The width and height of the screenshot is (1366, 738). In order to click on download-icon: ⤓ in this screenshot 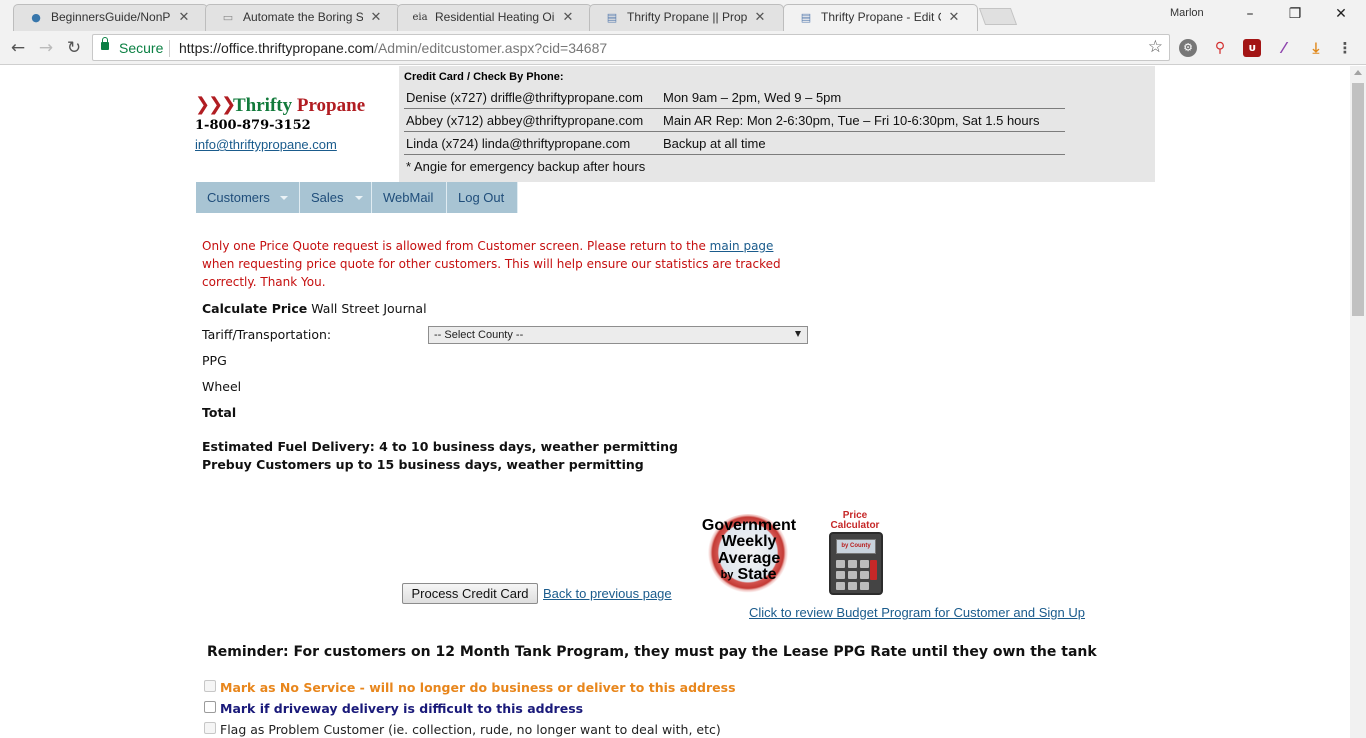, I will do `click(1316, 48)`.